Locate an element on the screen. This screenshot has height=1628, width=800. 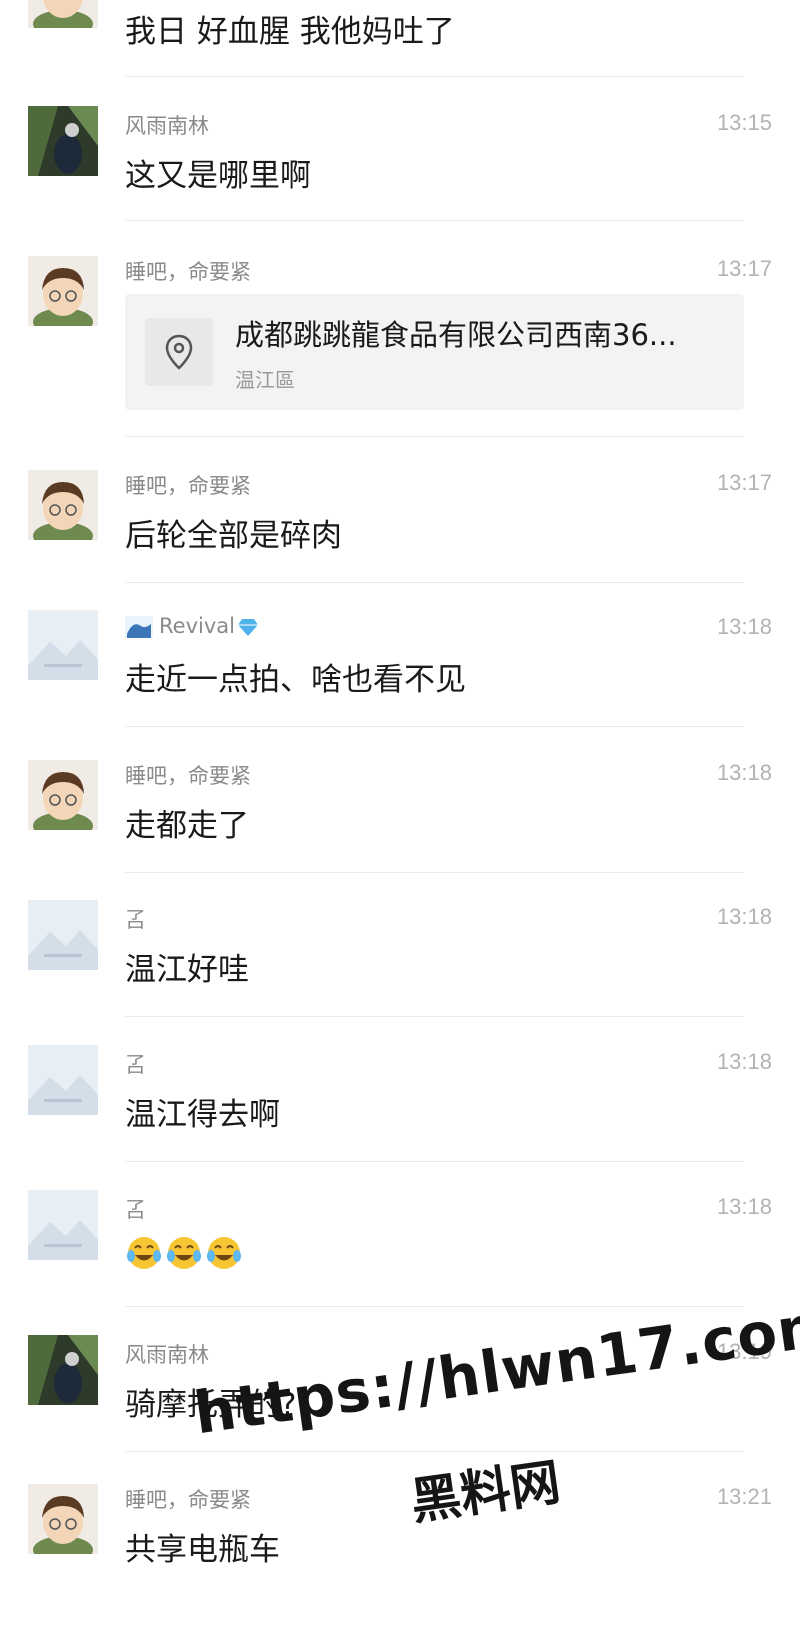
location-subtitle: 温江區 is located at coordinates (265, 380).